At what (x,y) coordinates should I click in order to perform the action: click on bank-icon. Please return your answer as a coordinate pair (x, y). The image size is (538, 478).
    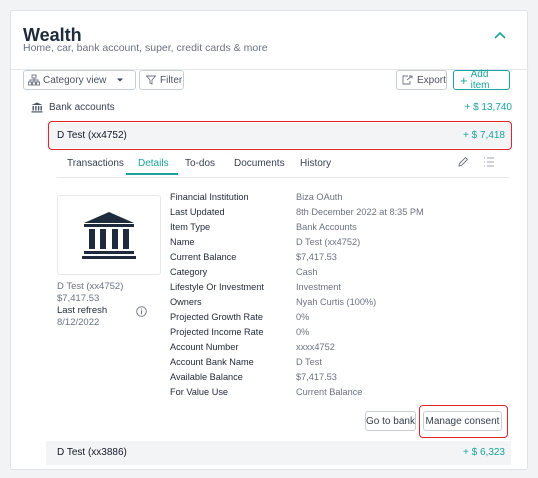
    Looking at the image, I should click on (37, 107).